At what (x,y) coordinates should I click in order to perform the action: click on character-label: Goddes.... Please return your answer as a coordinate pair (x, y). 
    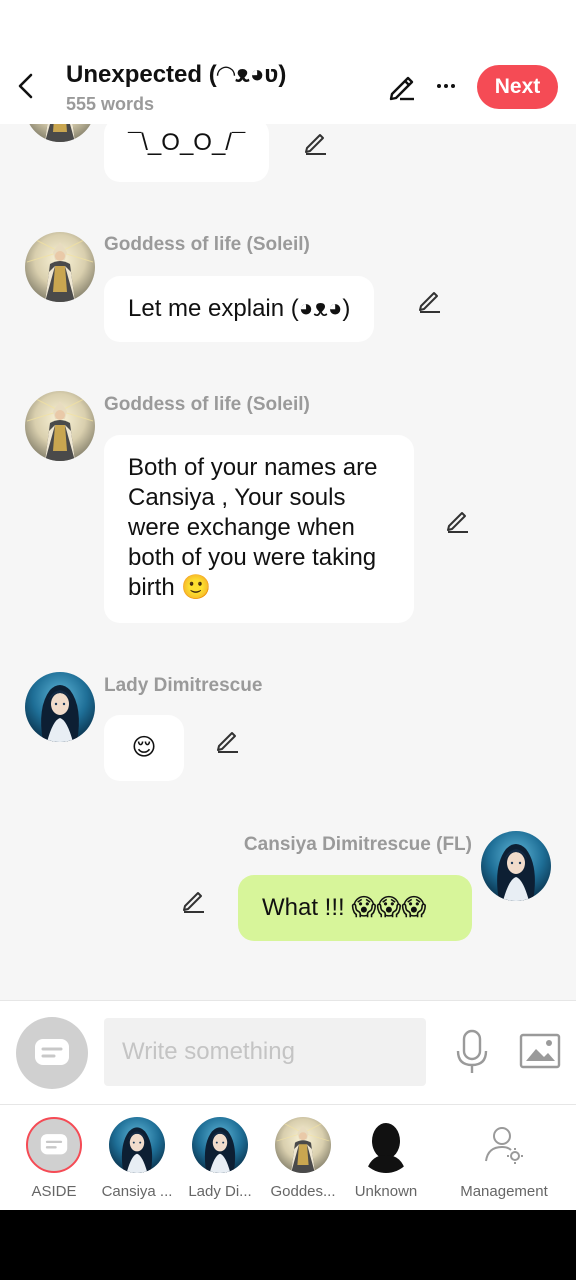
    Looking at the image, I should click on (303, 1191).